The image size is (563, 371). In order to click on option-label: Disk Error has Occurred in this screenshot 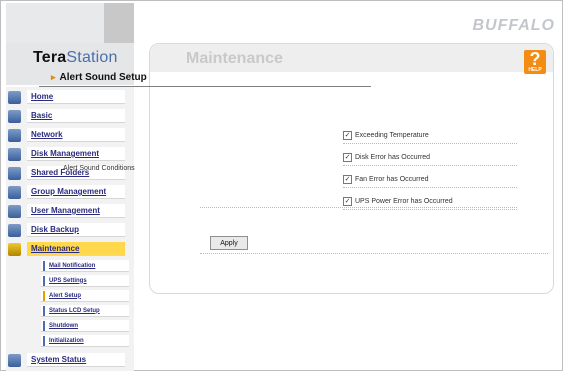, I will do `click(393, 157)`.